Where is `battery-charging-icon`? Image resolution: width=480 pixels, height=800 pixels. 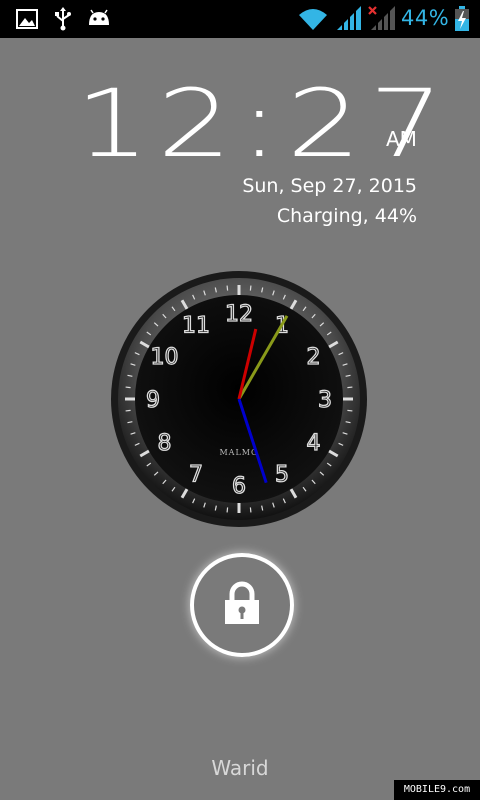
battery-charging-icon is located at coordinates (462, 21).